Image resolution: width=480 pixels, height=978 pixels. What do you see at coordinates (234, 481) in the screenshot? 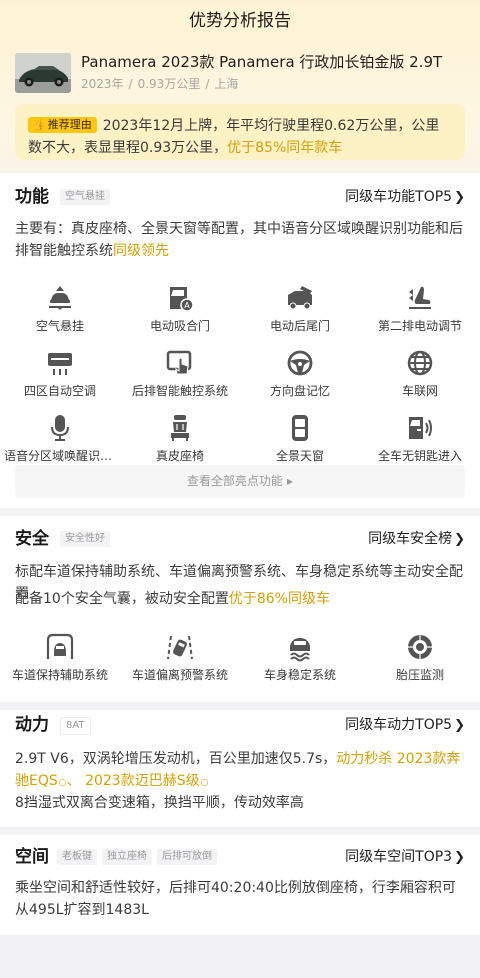
I see `view-all-label: 查看全部亮点功能` at bounding box center [234, 481].